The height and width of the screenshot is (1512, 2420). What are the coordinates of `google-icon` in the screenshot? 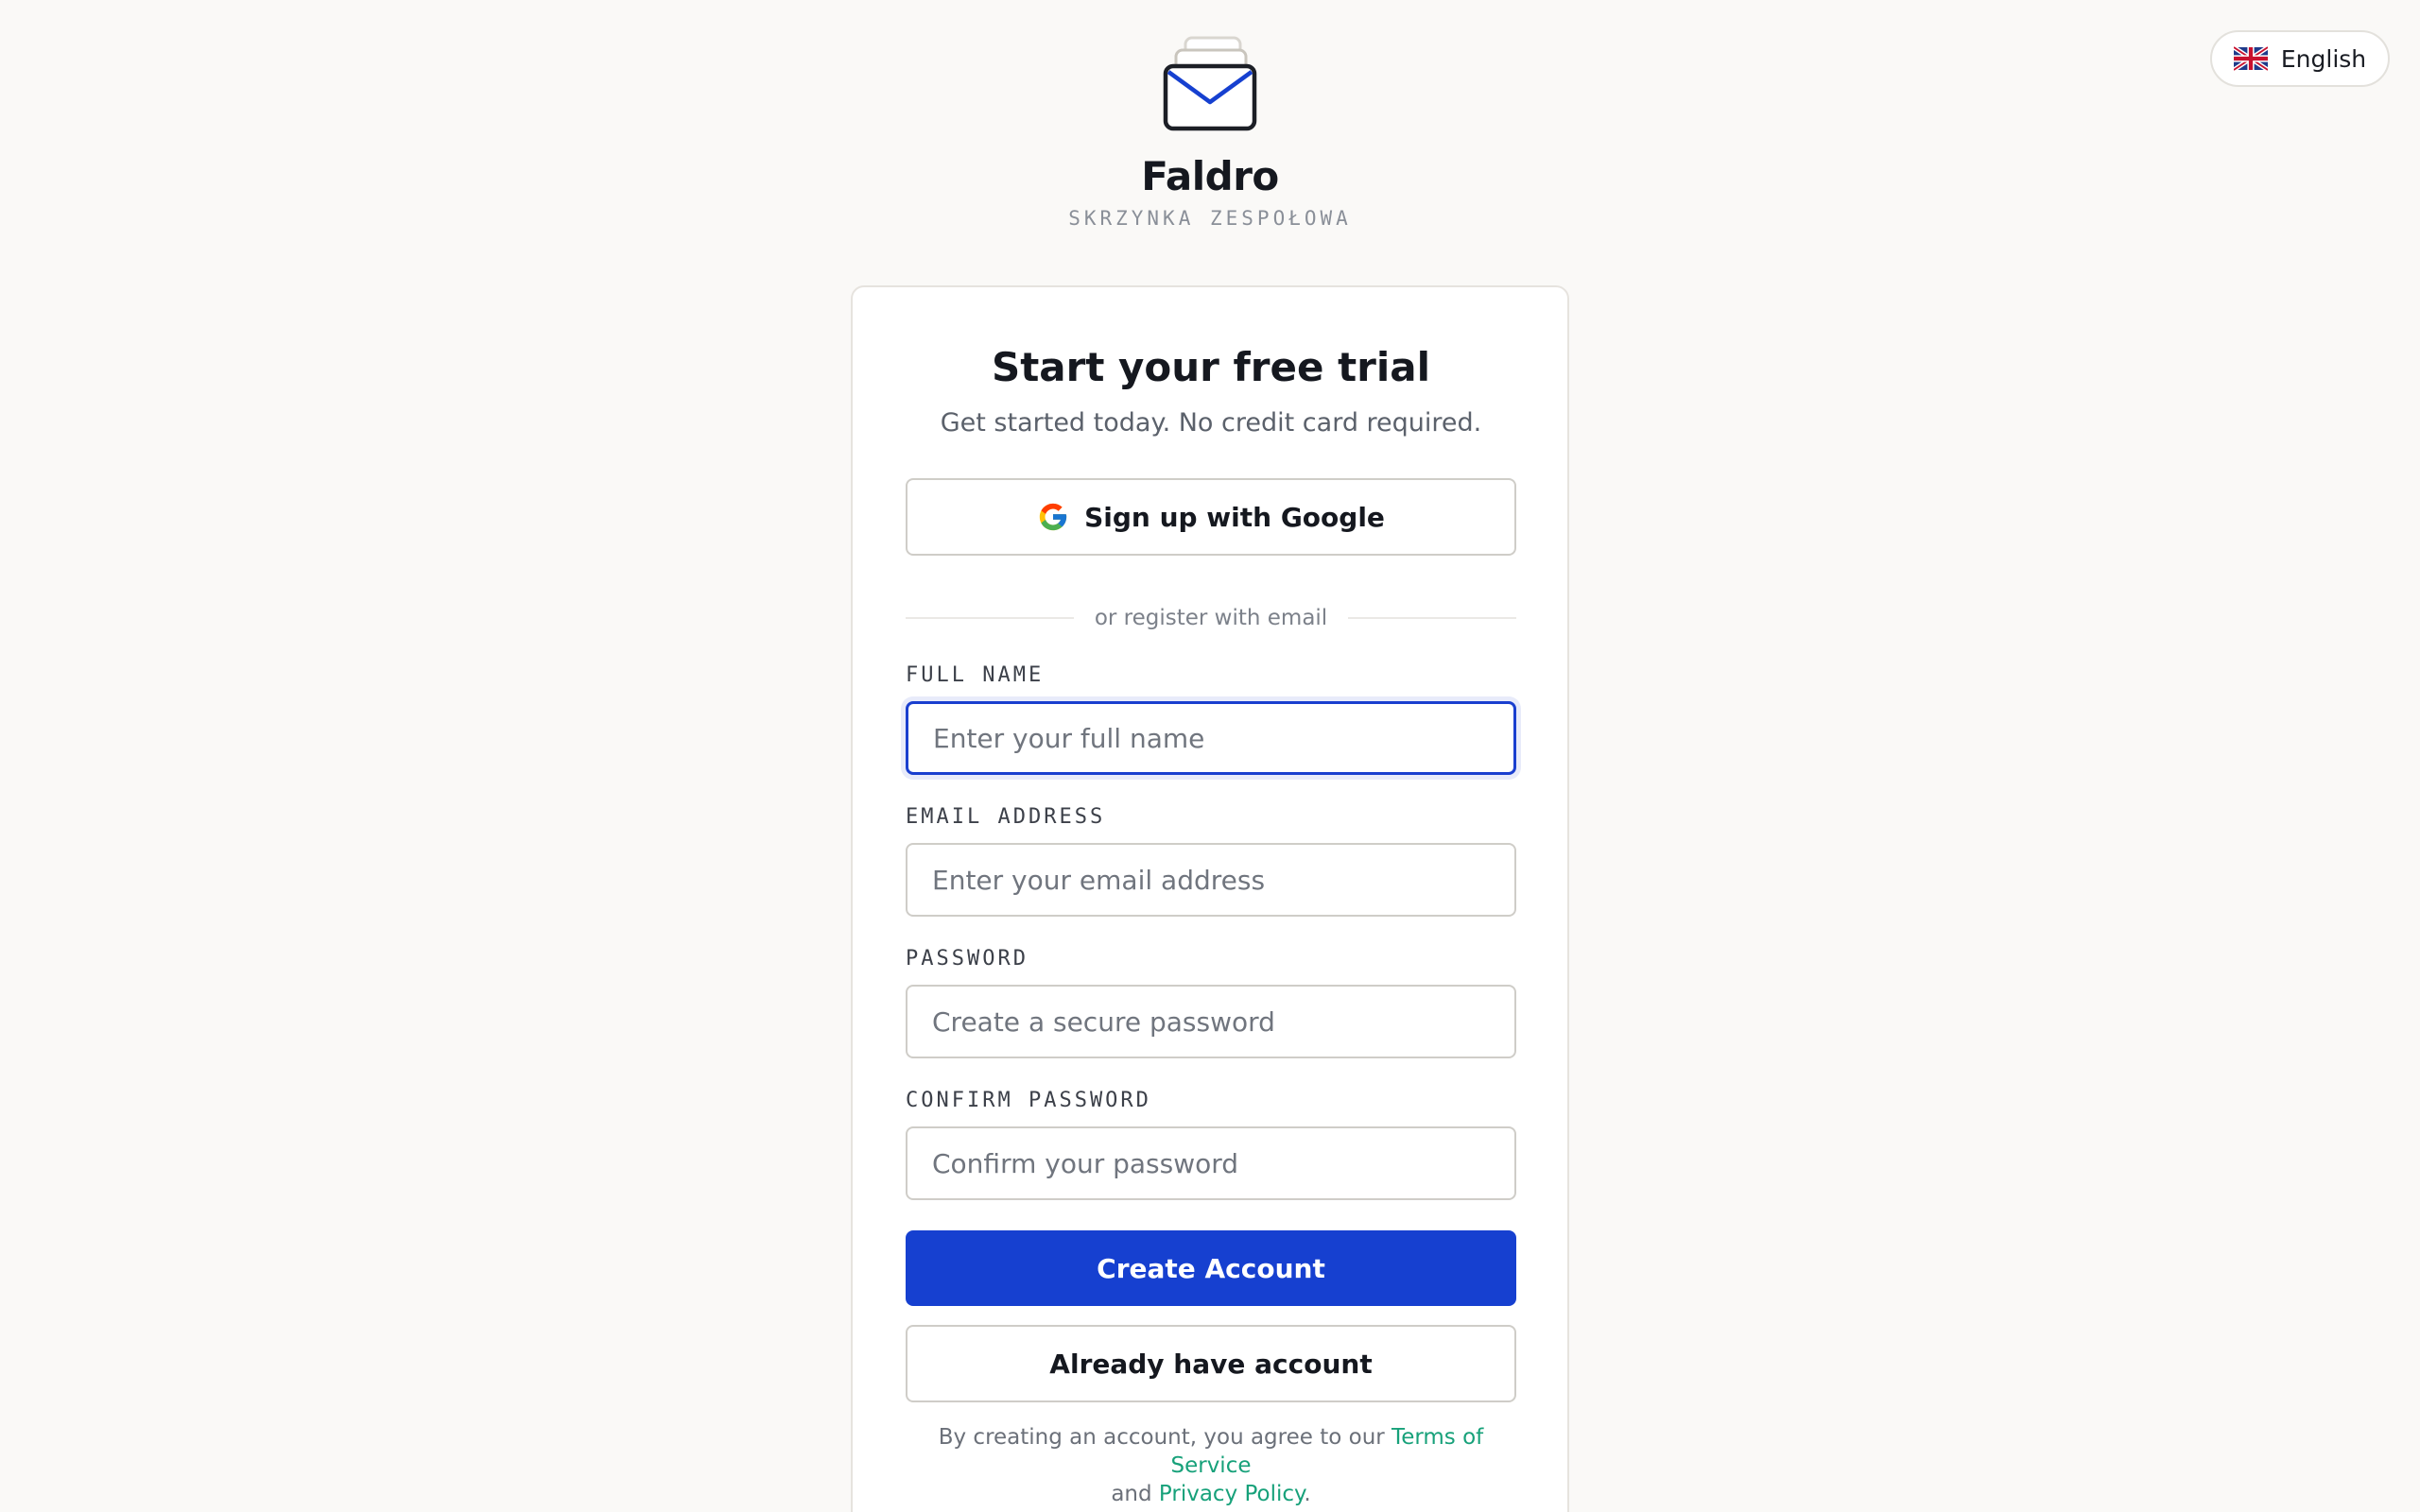 It's located at (1053, 517).